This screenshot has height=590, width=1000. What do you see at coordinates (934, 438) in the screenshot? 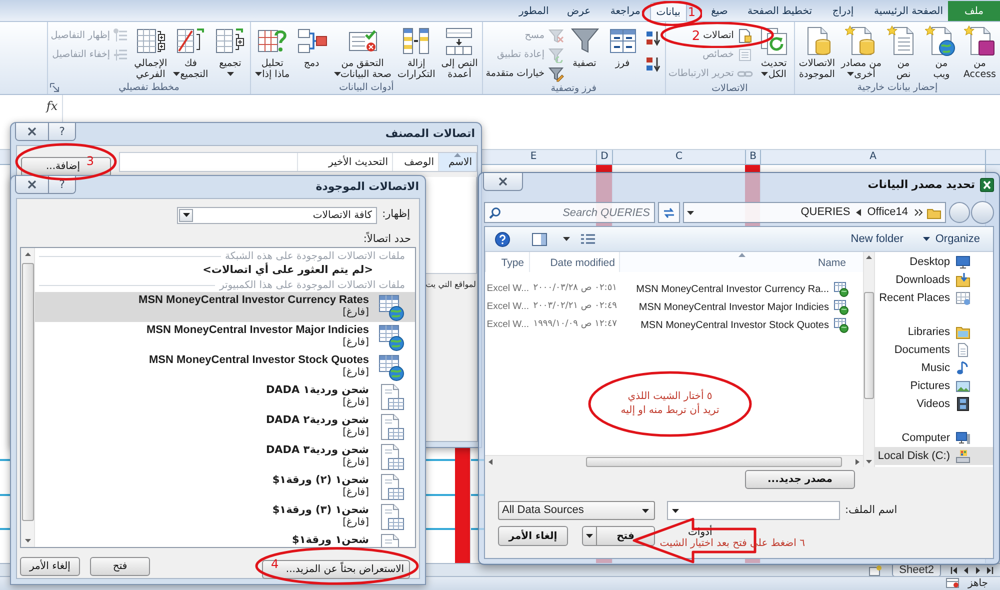
I see `nav-item: Computer` at bounding box center [934, 438].